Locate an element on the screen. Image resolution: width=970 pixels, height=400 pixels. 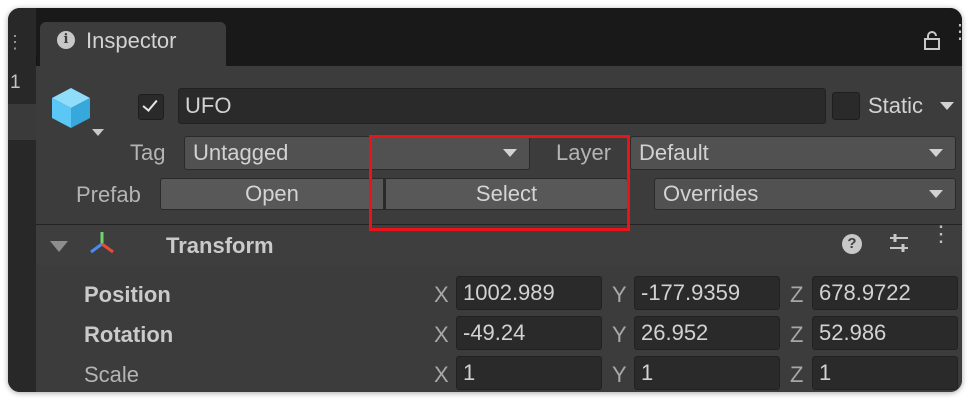
scale-x-field: 1 is located at coordinates (529, 373).